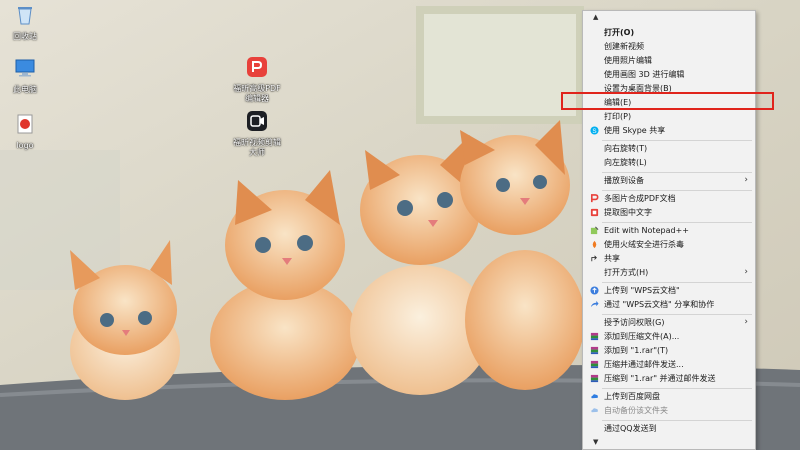  What do you see at coordinates (640, 198) in the screenshot?
I see `menu-item-label: 多图片合成PDF文档` at bounding box center [640, 198].